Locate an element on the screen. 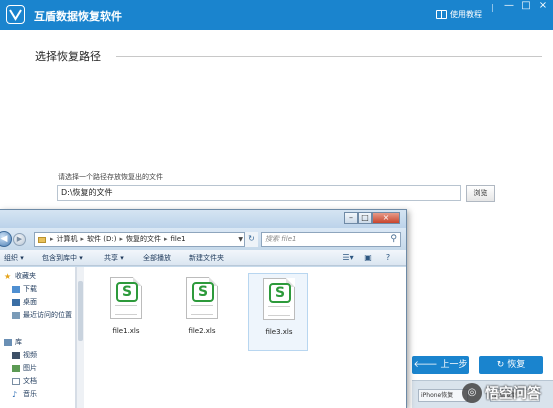 The height and width of the screenshot is (408, 553). nav-item-recent: 最近访问的位置 is located at coordinates (42, 315).